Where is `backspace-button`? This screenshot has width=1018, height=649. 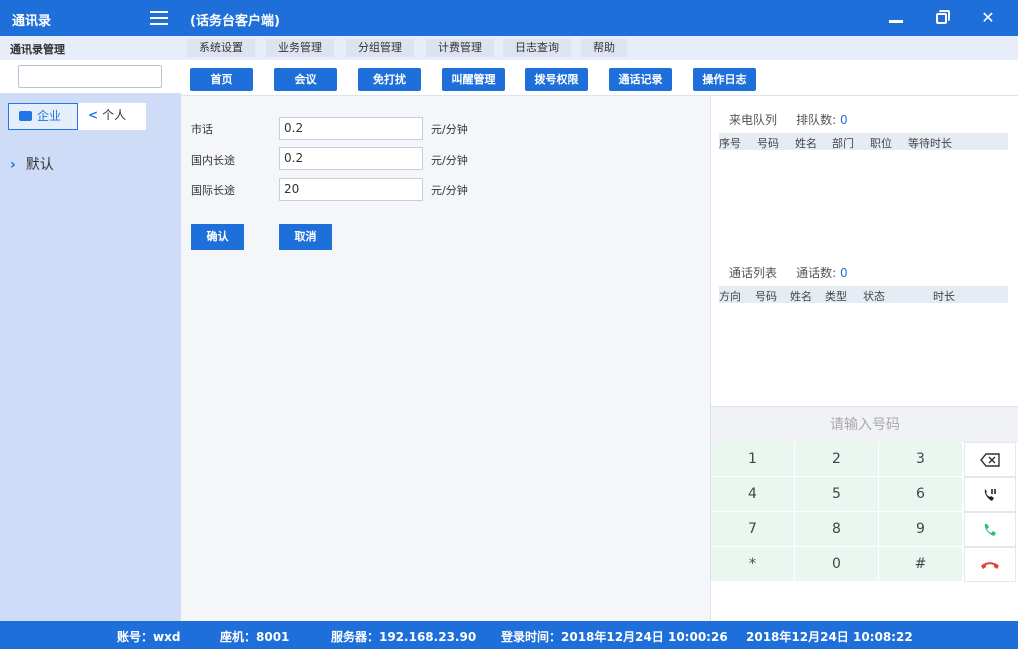 backspace-button is located at coordinates (990, 459).